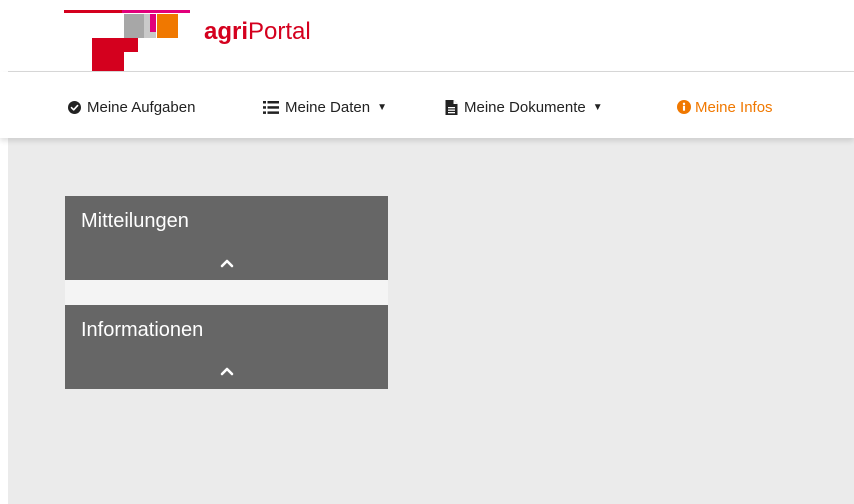 Image resolution: width=854 pixels, height=504 pixels. What do you see at coordinates (131, 45) in the screenshot?
I see `logo-square-red-small` at bounding box center [131, 45].